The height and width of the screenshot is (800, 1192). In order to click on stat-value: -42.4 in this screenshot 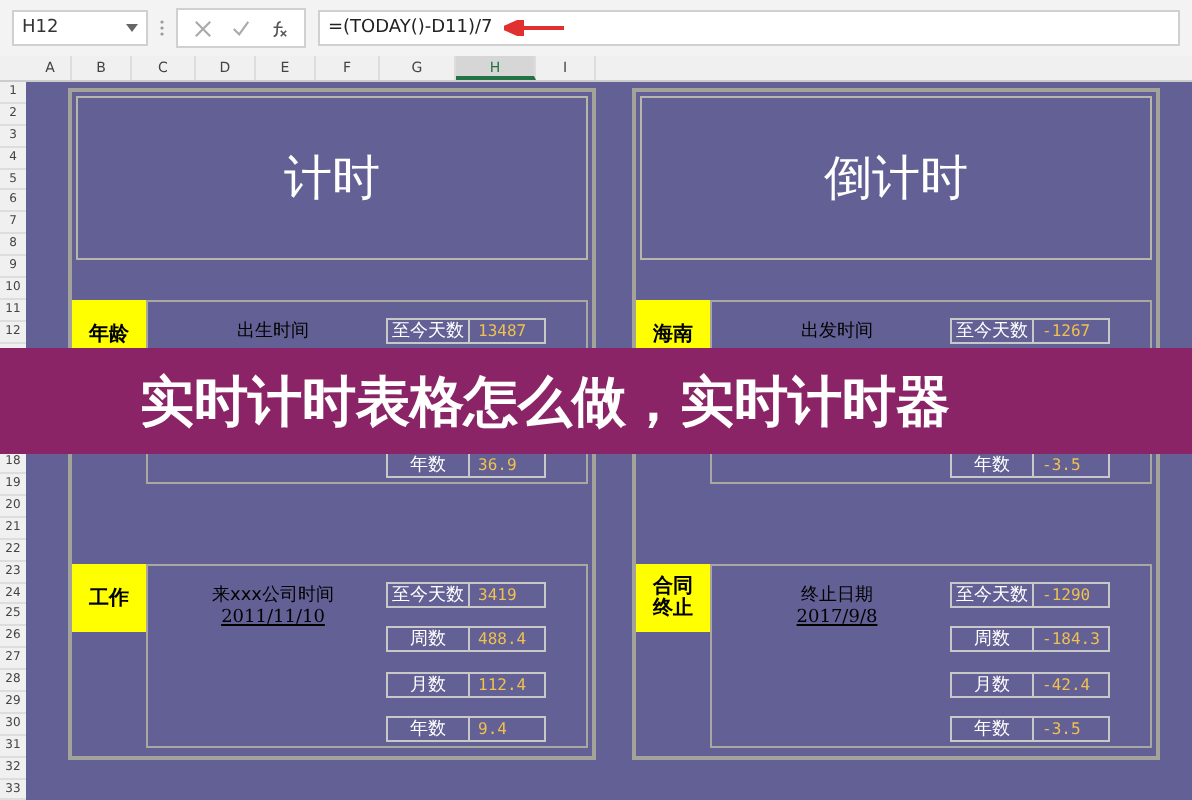, I will do `click(1072, 684)`.